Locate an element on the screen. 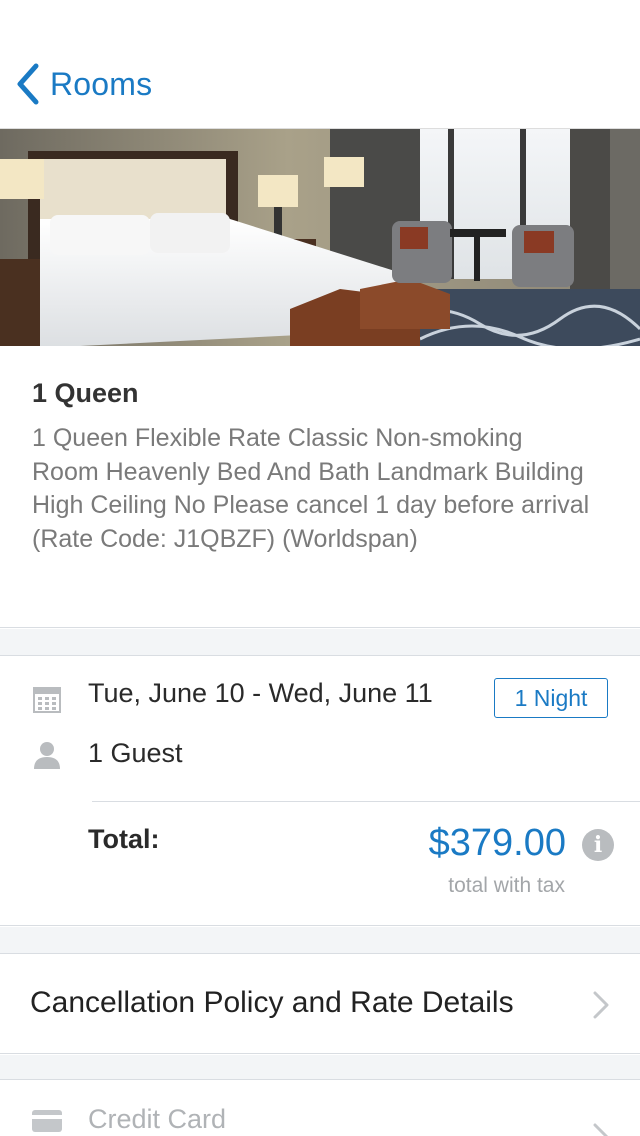 The height and width of the screenshot is (1136, 640). calendar-icon is located at coordinates (47, 700).